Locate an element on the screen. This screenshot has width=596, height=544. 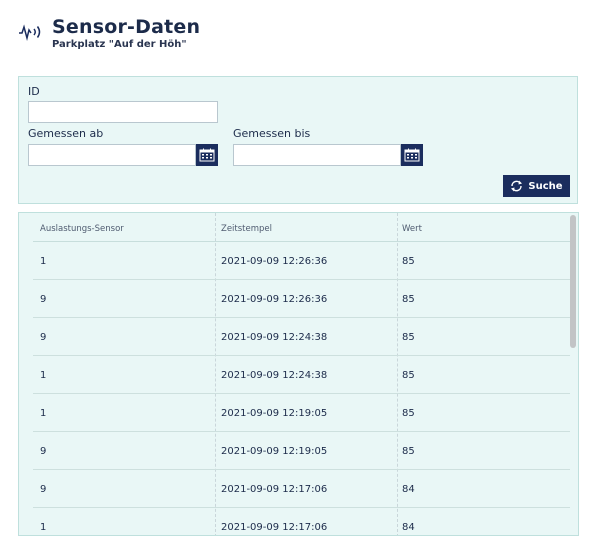
table-row: 9 2021-09-09 12:17:06 84 is located at coordinates (301, 488).